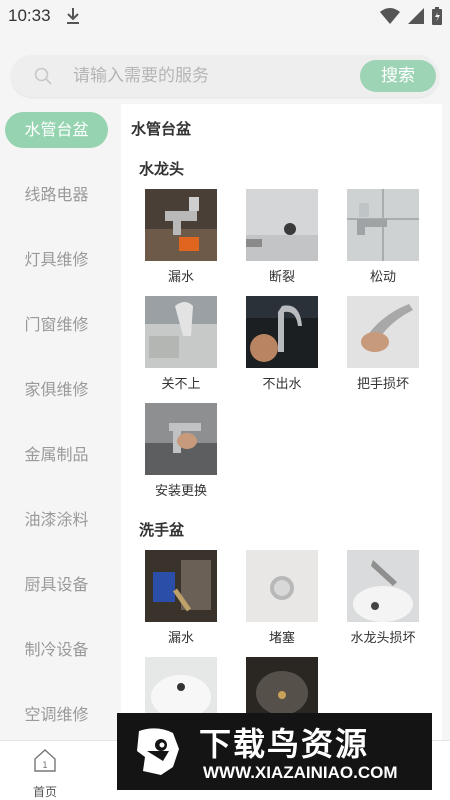 The height and width of the screenshot is (800, 450). I want to click on battery-icon, so click(437, 16).